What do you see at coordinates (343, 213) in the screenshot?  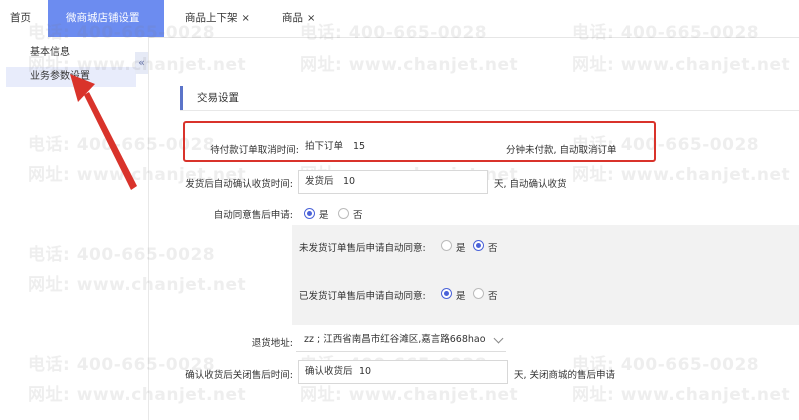 I see `auto-agree-no-radio` at bounding box center [343, 213].